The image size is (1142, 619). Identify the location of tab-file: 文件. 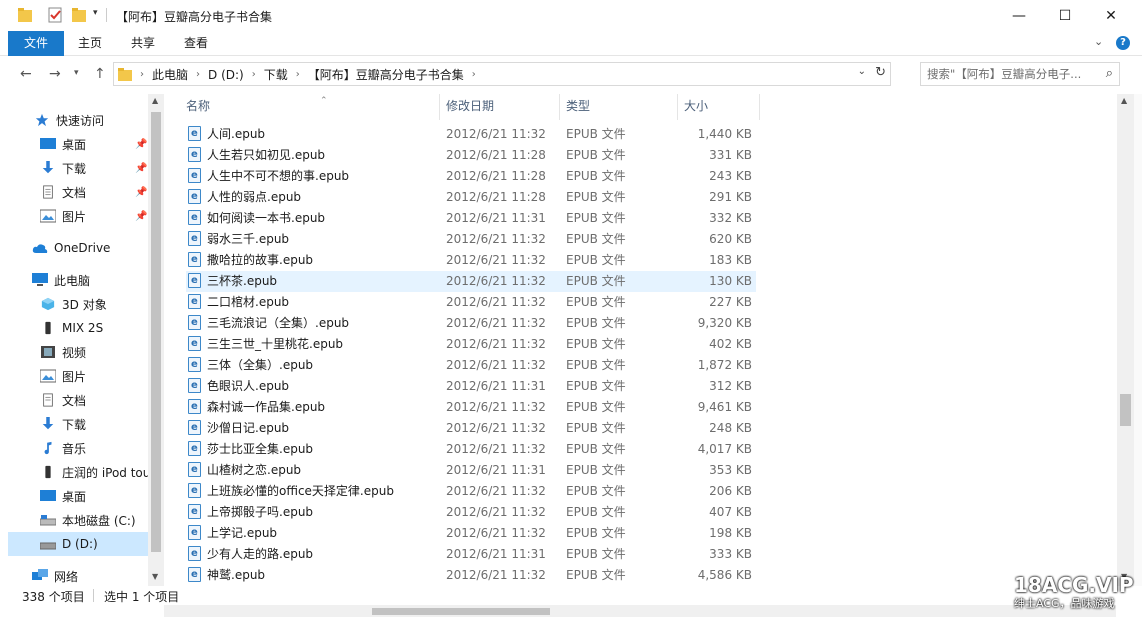
(36, 43).